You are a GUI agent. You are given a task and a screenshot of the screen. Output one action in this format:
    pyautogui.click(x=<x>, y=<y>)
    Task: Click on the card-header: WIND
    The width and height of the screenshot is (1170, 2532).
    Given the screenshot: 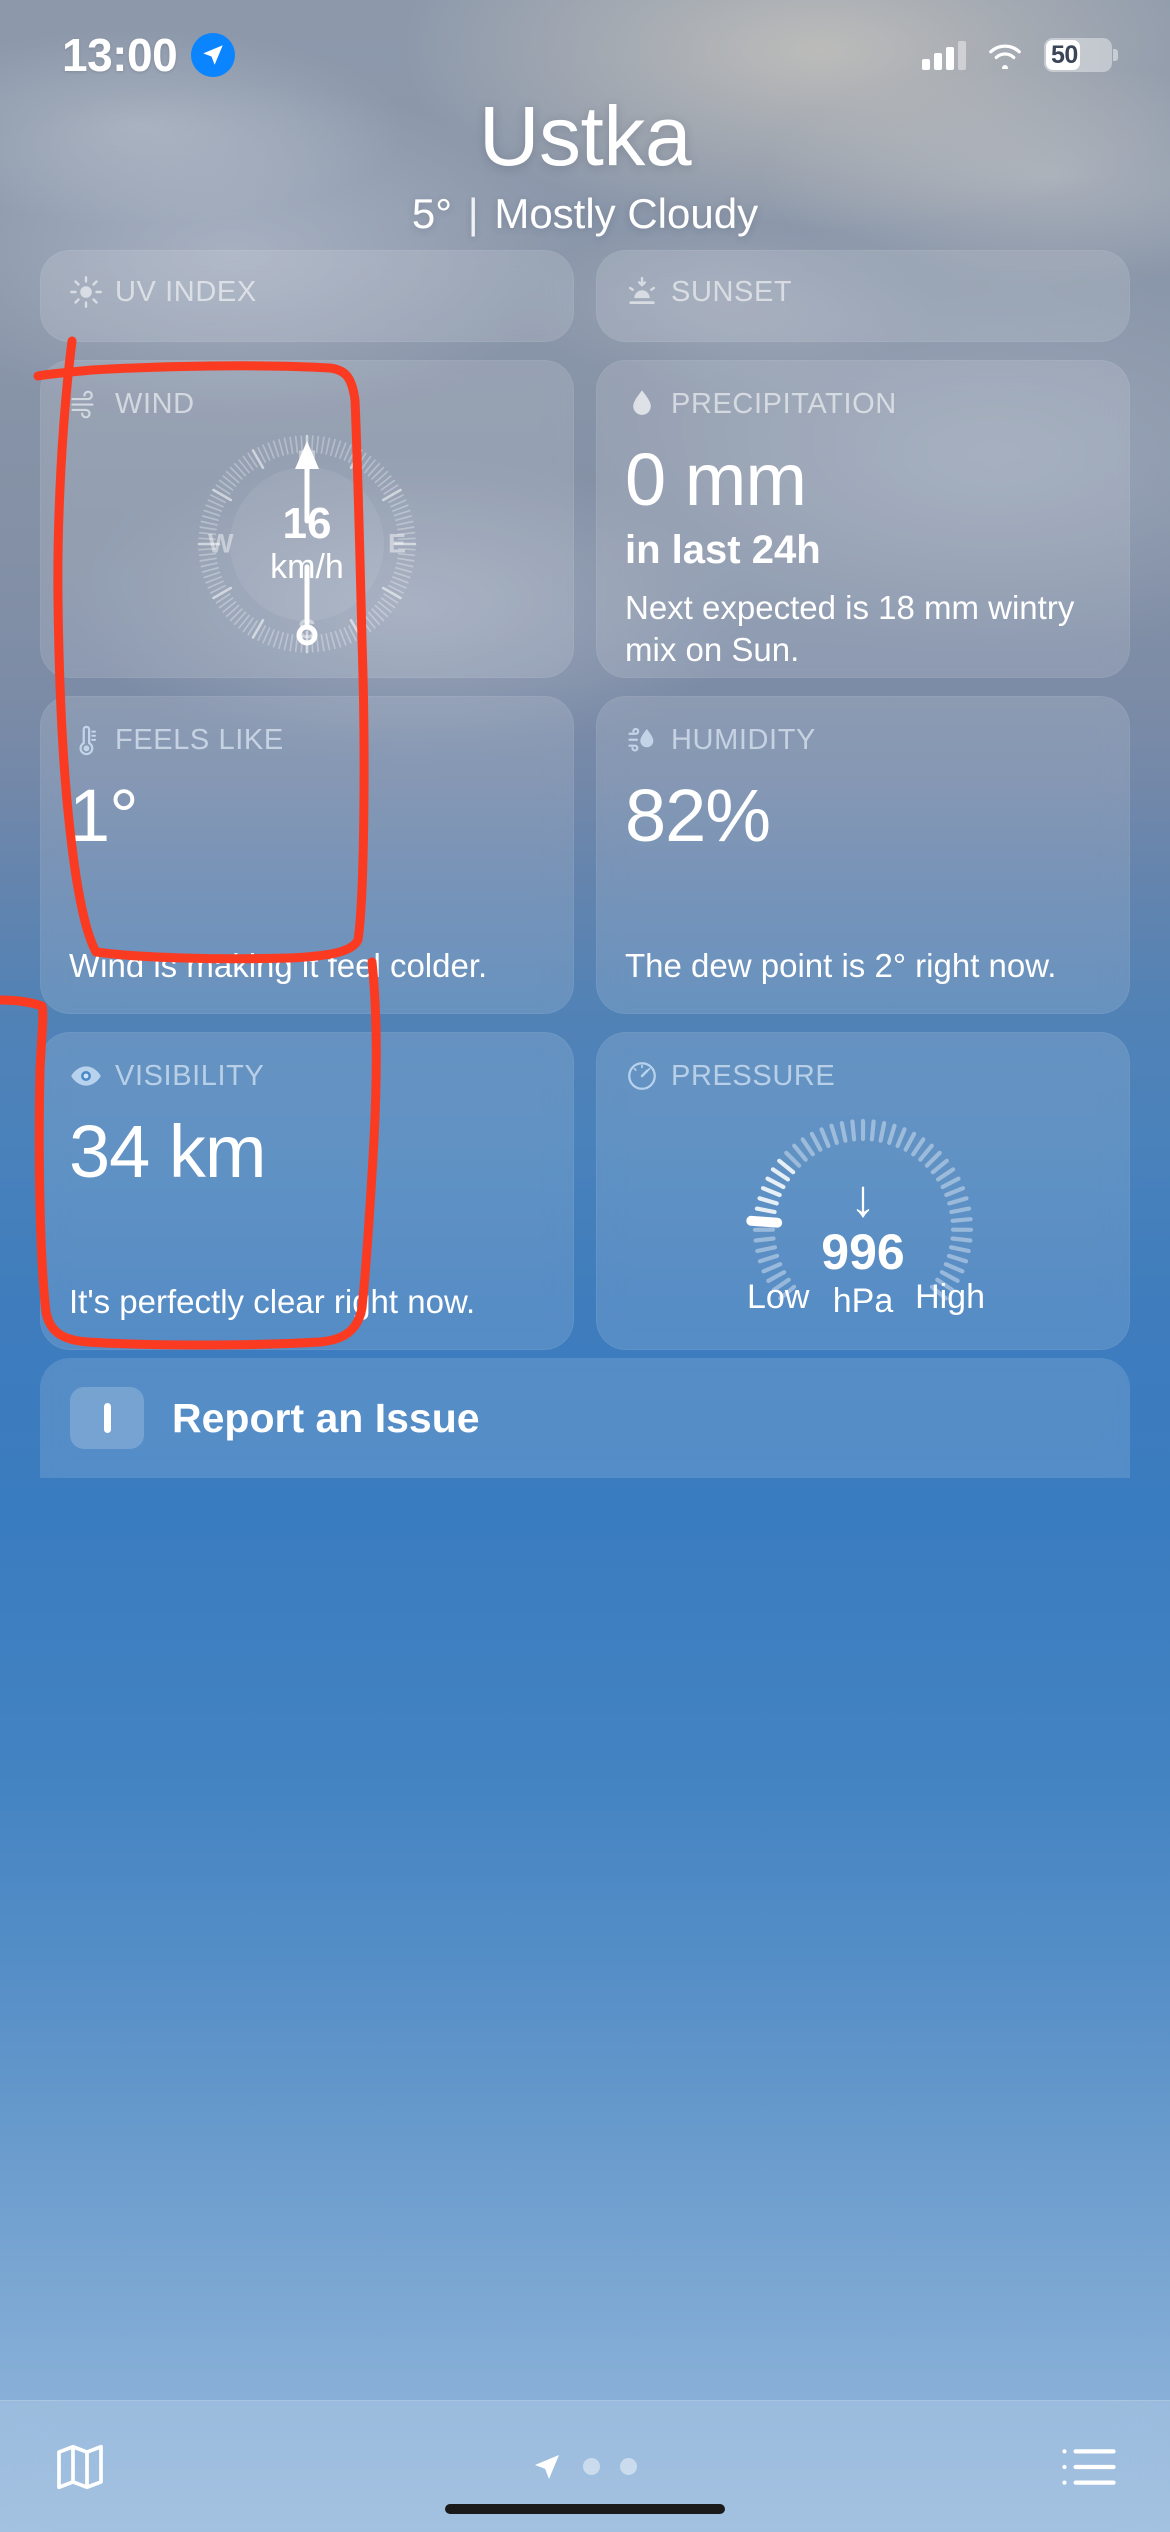 What is the action you would take?
    pyautogui.click(x=307, y=404)
    